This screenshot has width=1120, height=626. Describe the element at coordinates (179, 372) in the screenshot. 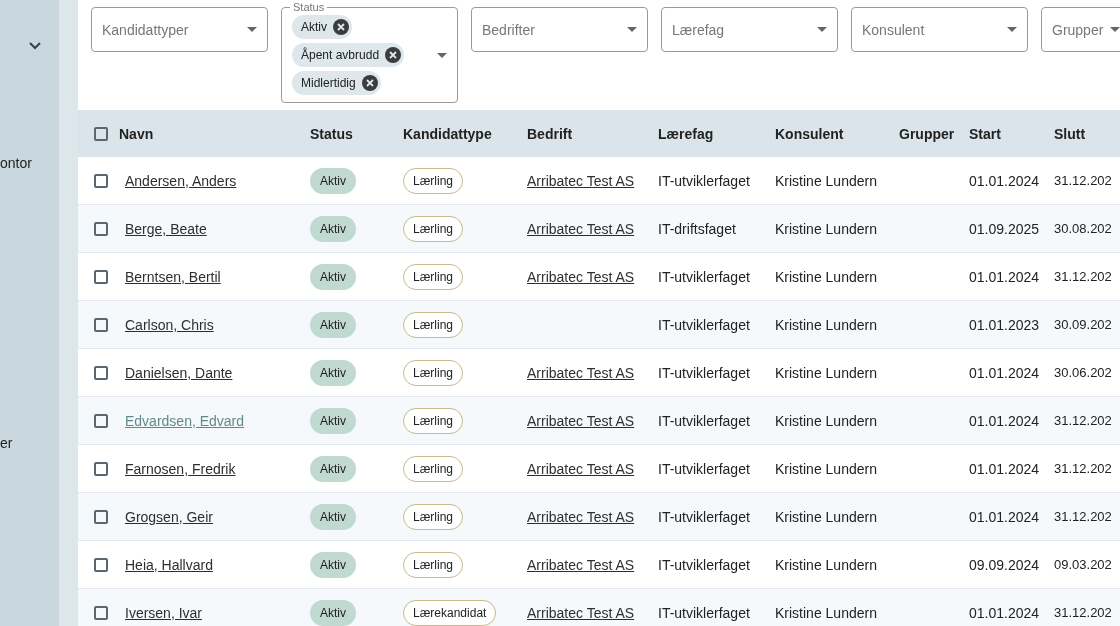

I see `name-link: Danielsen, Dante` at that location.